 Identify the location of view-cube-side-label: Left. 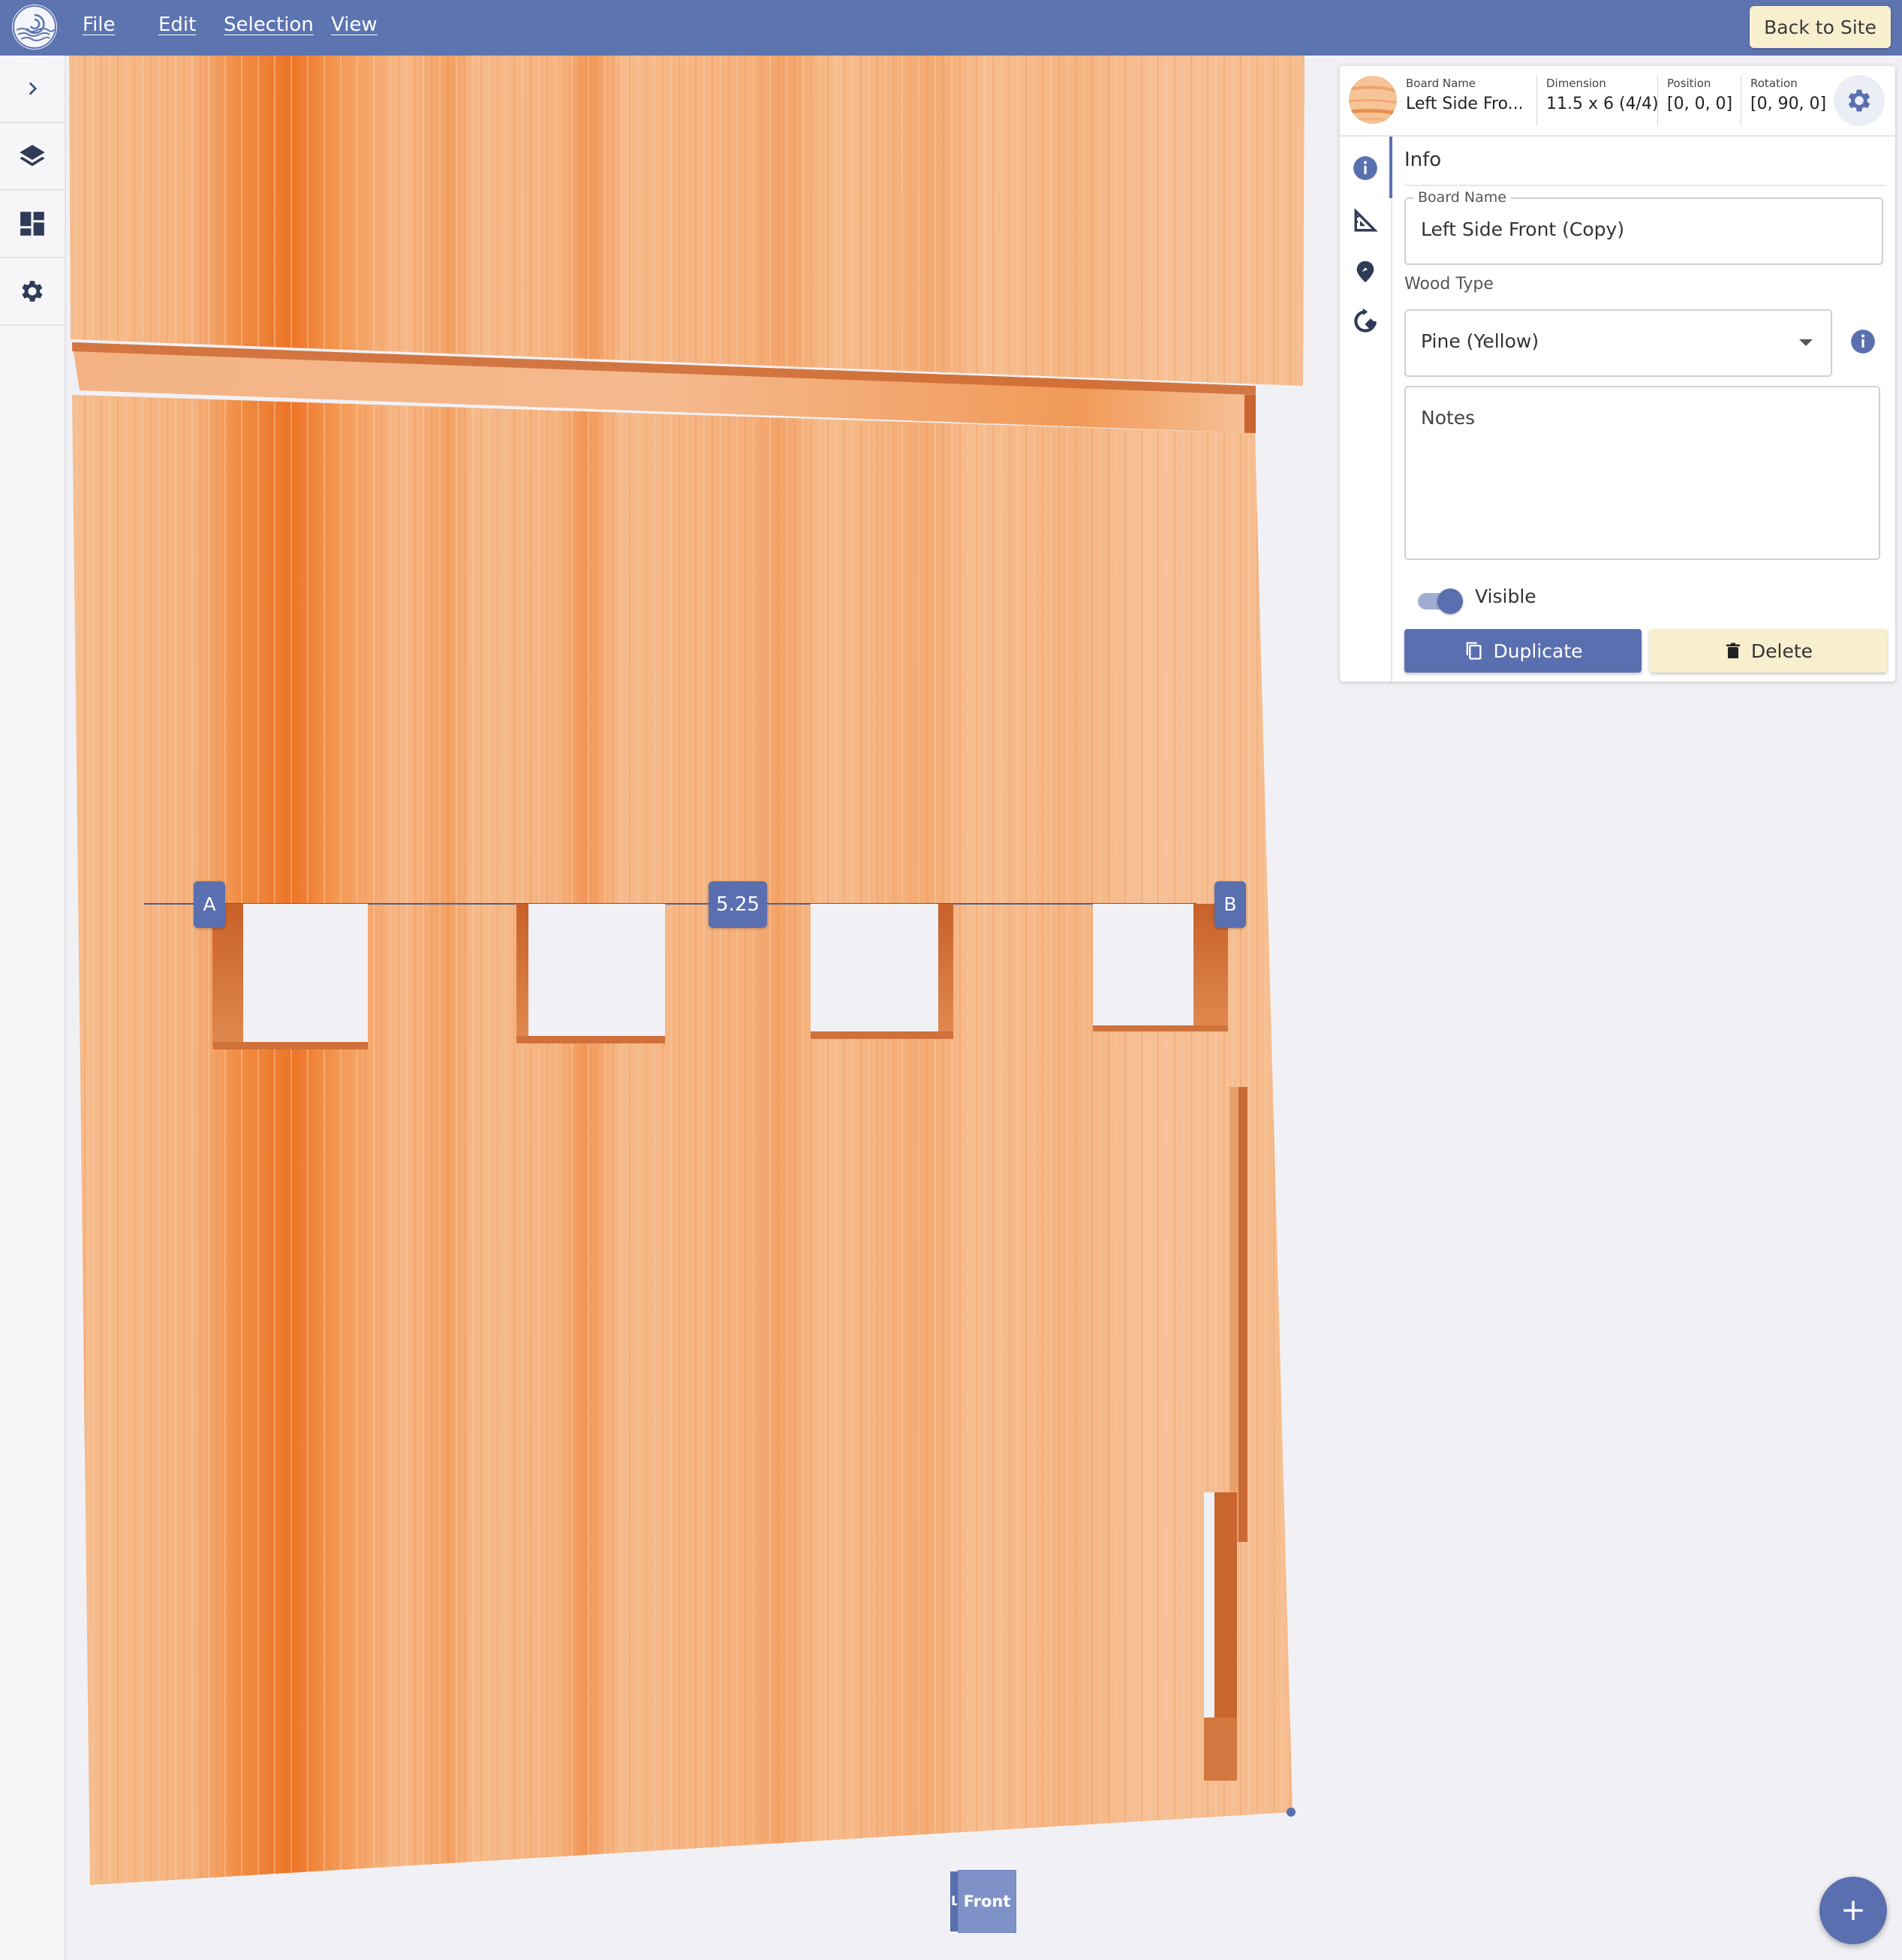
(954, 1901).